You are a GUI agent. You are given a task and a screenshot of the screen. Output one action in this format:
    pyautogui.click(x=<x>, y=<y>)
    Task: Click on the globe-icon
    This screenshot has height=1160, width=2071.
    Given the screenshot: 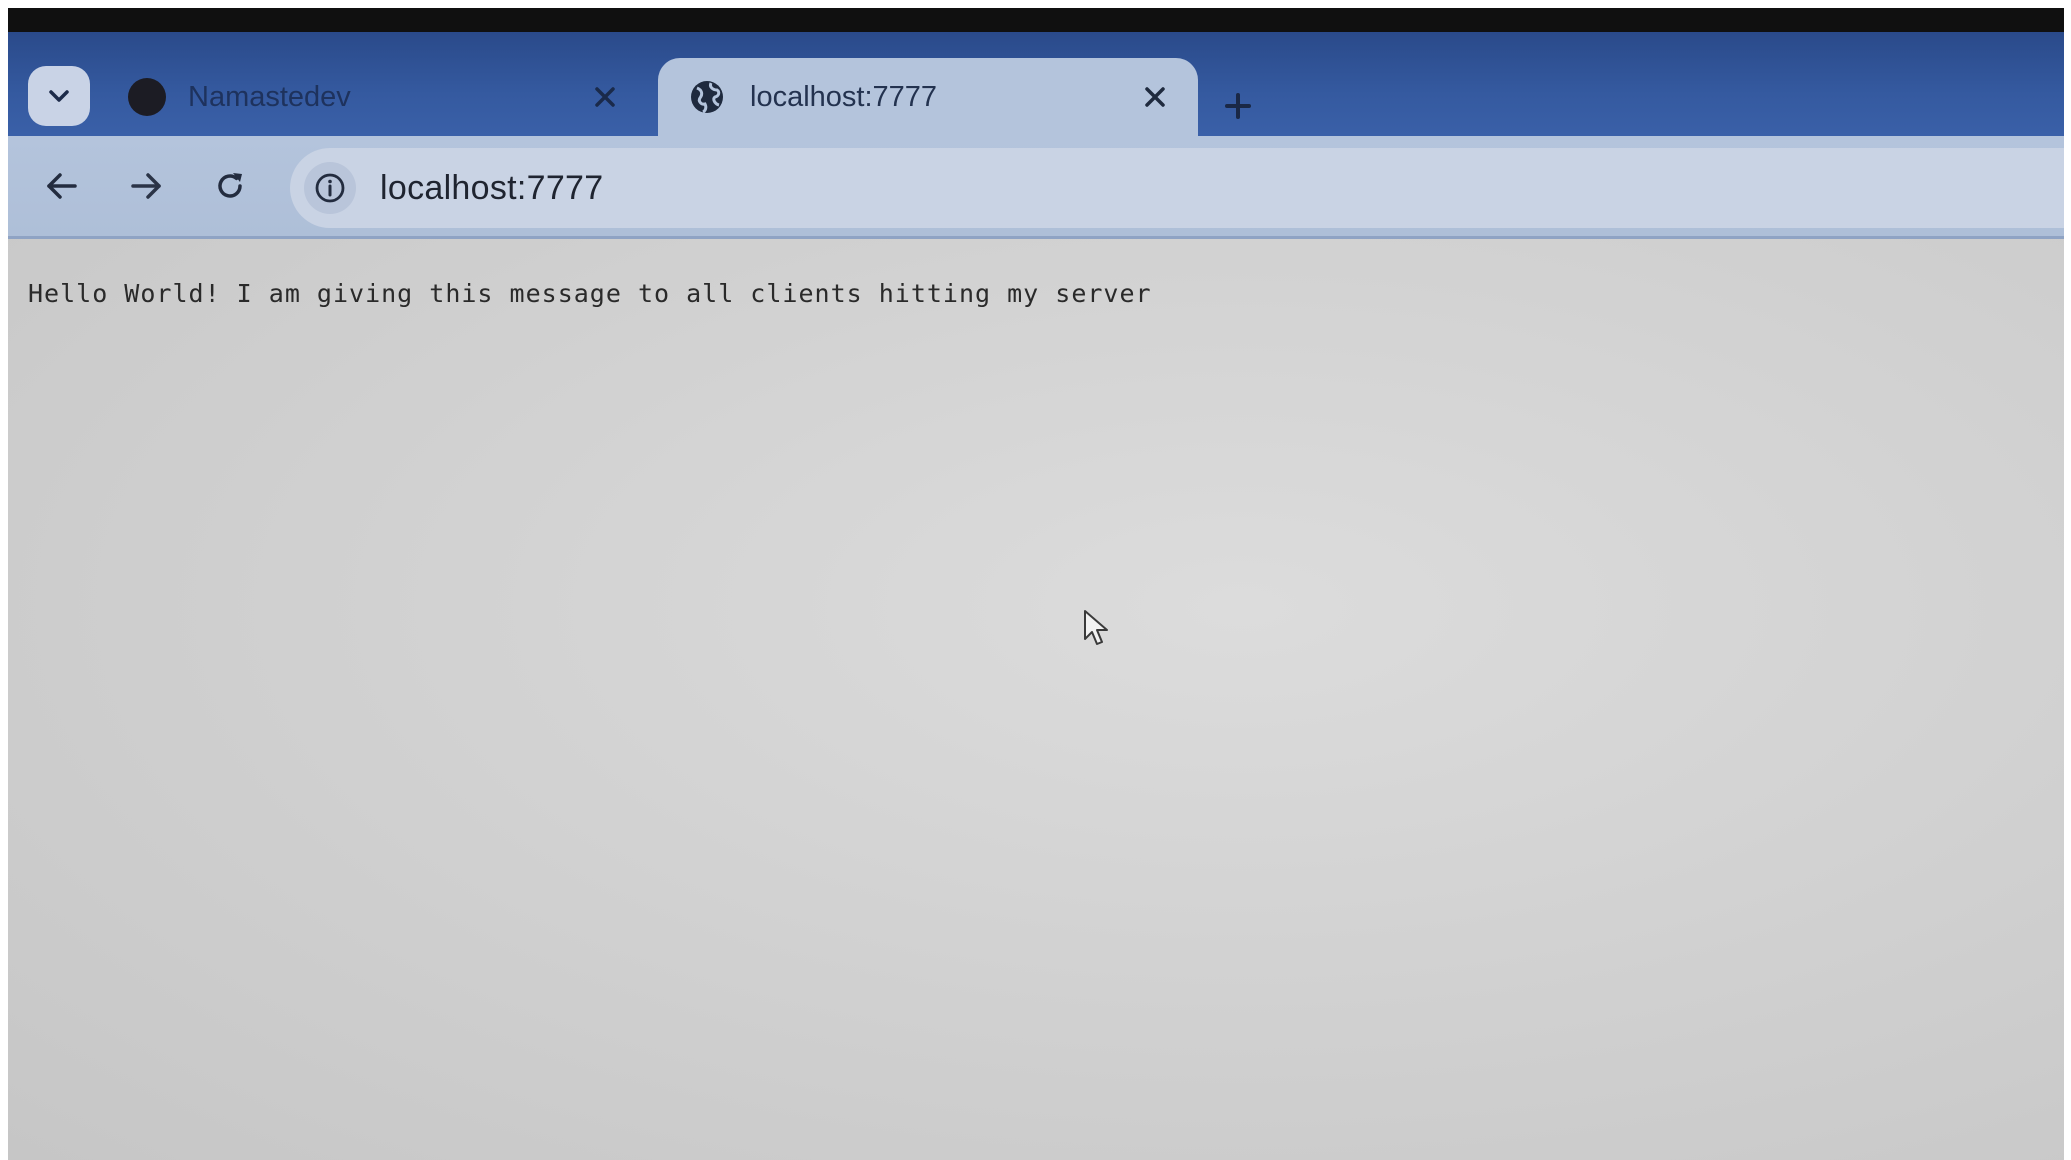 What is the action you would take?
    pyautogui.click(x=707, y=97)
    